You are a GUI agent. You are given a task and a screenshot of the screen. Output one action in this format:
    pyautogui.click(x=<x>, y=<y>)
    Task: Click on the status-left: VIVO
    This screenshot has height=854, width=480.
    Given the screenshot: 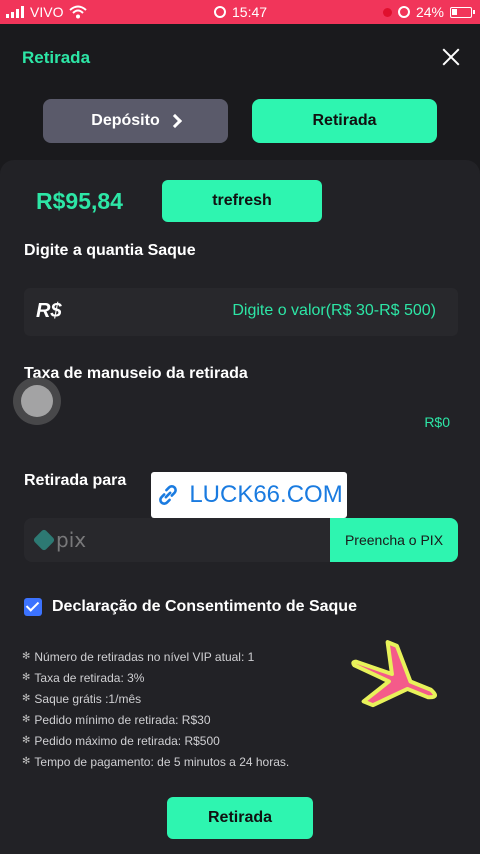 What is the action you would take?
    pyautogui.click(x=47, y=12)
    